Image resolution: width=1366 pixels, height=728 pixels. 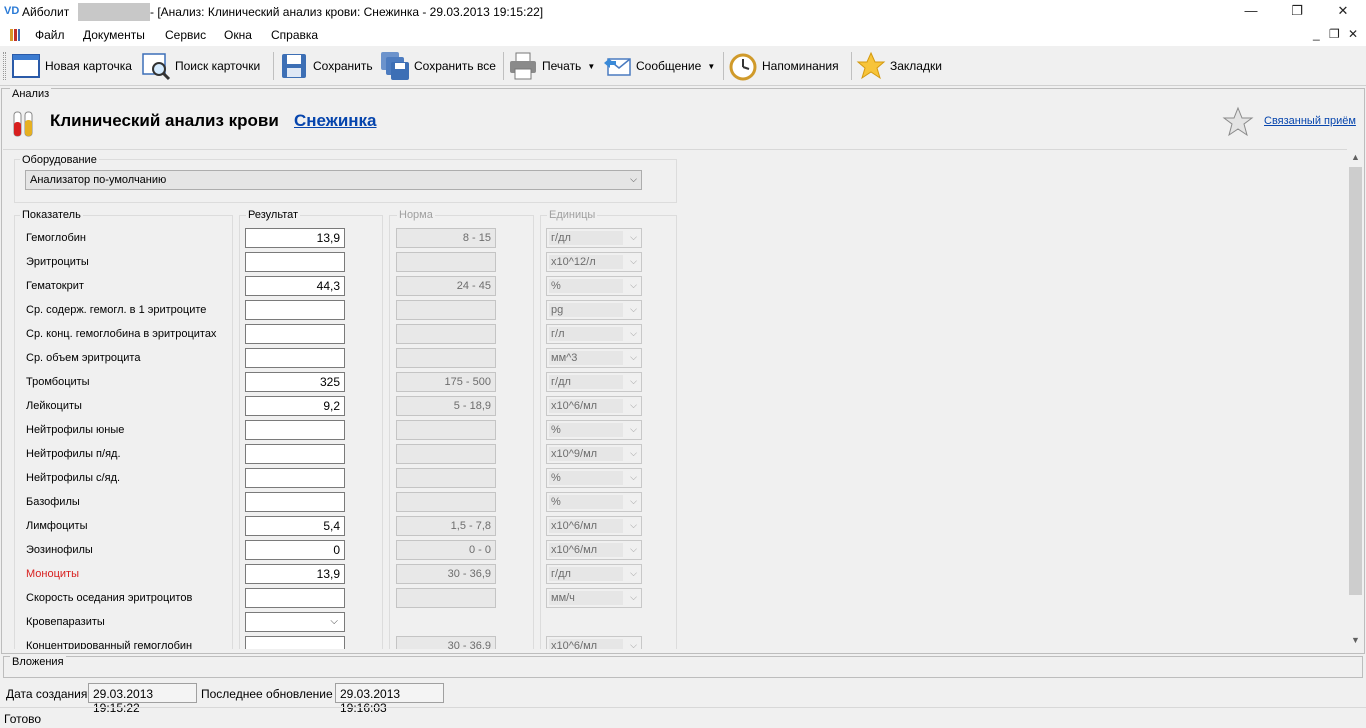 What do you see at coordinates (295, 286) in the screenshot?
I see `result-input: 44,3` at bounding box center [295, 286].